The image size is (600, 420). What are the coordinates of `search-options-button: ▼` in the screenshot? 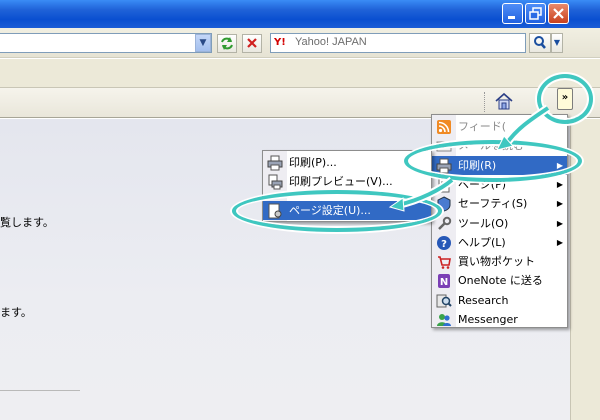 It's located at (557, 43).